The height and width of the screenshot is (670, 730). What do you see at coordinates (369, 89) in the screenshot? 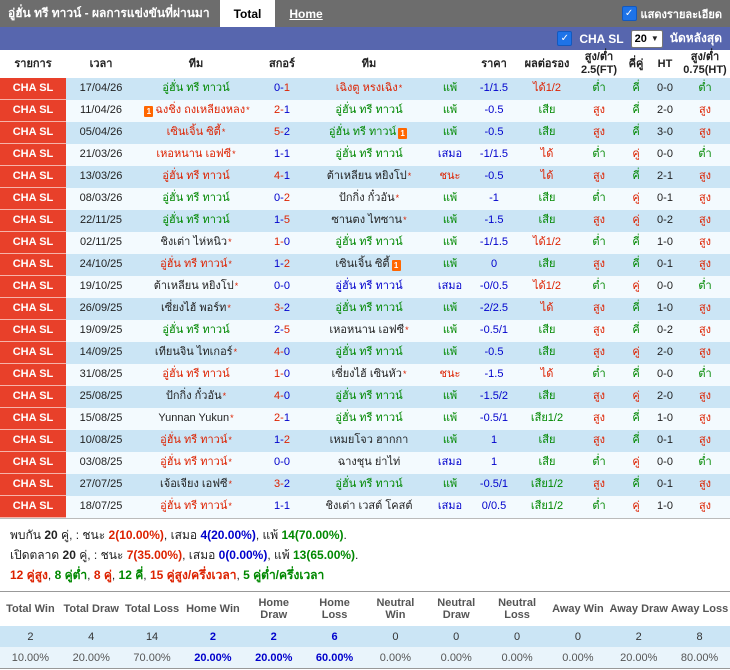
I see `away-team: เฉิงตู หรงเฉิง *` at bounding box center [369, 89].